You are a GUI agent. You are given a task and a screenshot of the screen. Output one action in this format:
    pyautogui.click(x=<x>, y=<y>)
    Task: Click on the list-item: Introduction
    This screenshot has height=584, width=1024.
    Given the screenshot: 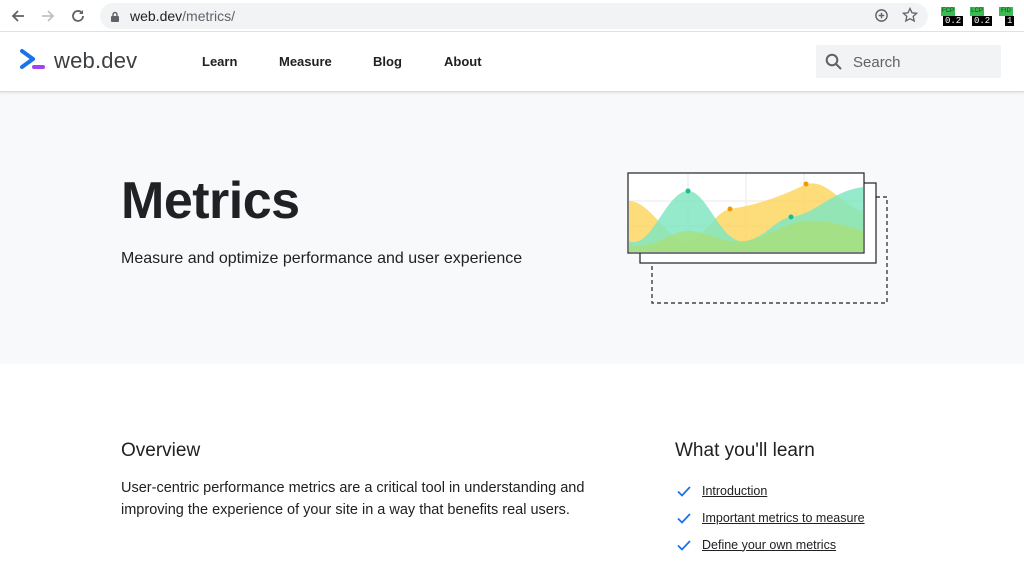 What is the action you would take?
    pyautogui.click(x=770, y=490)
    